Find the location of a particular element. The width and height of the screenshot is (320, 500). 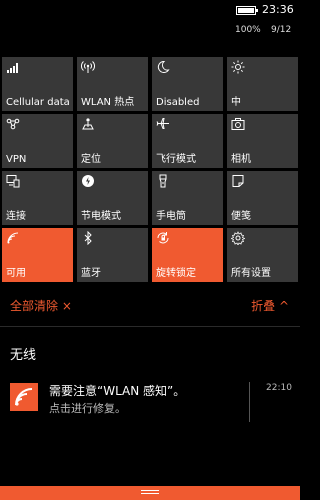

tile-label: 手电筒 is located at coordinates (171, 216).